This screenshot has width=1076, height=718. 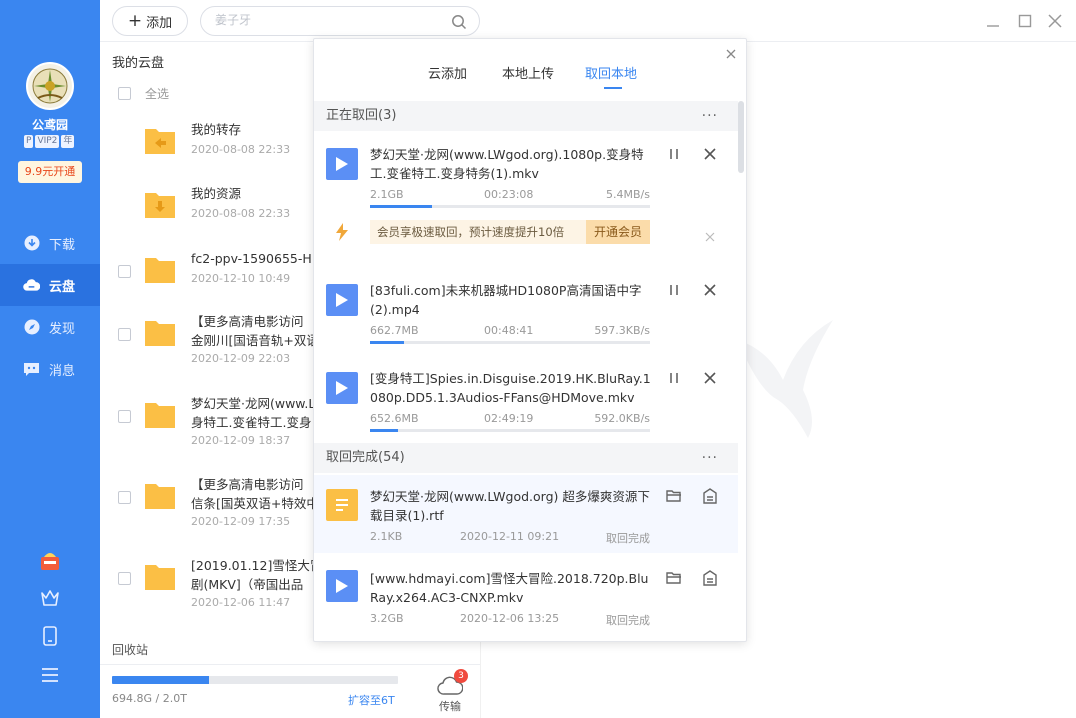 What do you see at coordinates (50, 636) in the screenshot?
I see `phone-icon` at bounding box center [50, 636].